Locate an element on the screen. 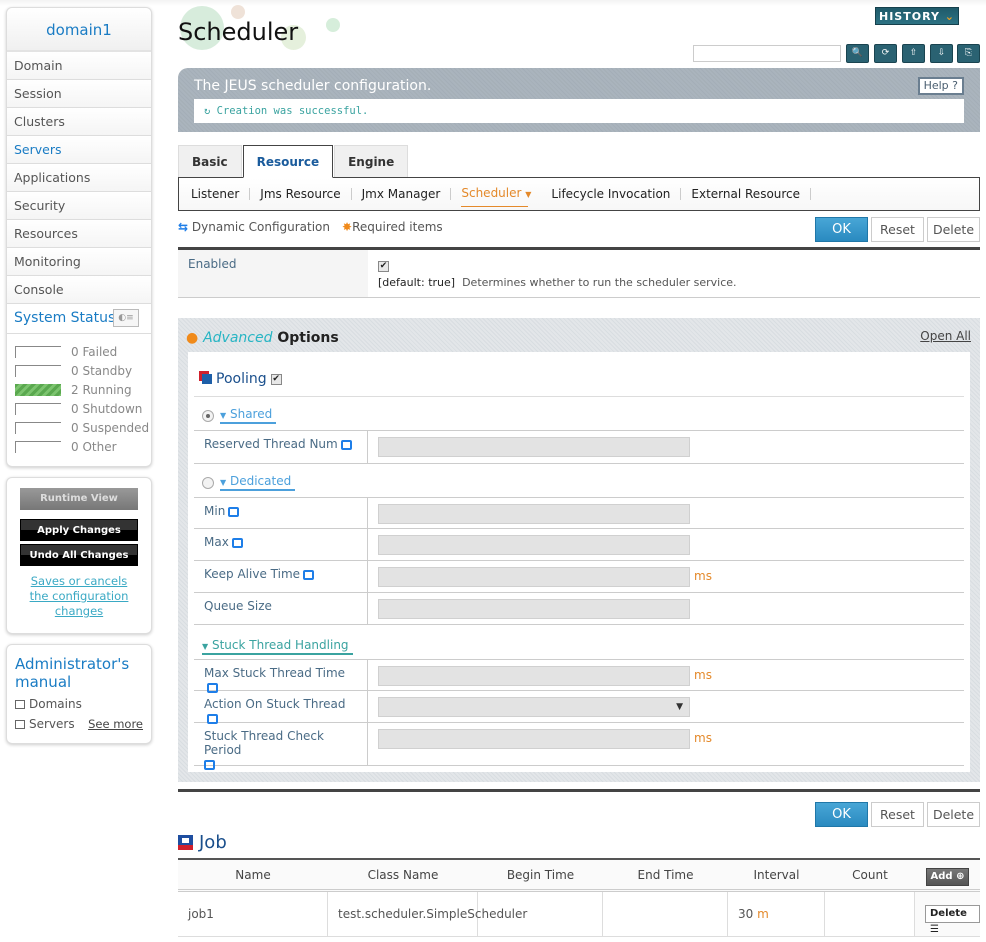 This screenshot has height=942, width=986. manual-link-label: Domains is located at coordinates (55, 704).